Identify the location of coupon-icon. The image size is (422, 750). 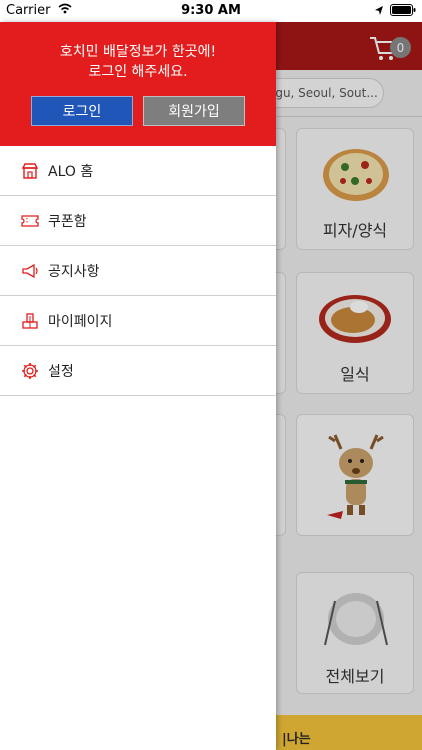
(30, 221).